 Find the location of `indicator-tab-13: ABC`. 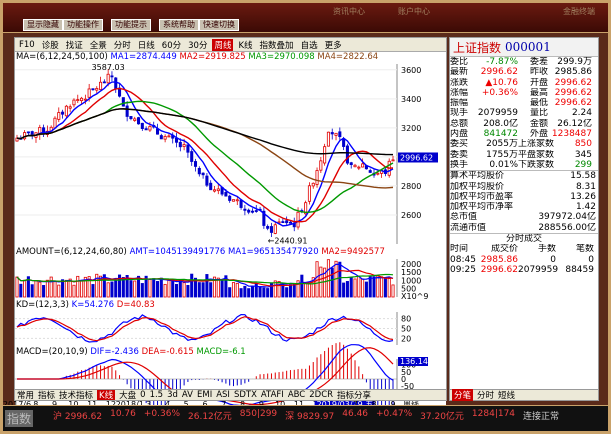

indicator-tab-13: ABC is located at coordinates (296, 395).